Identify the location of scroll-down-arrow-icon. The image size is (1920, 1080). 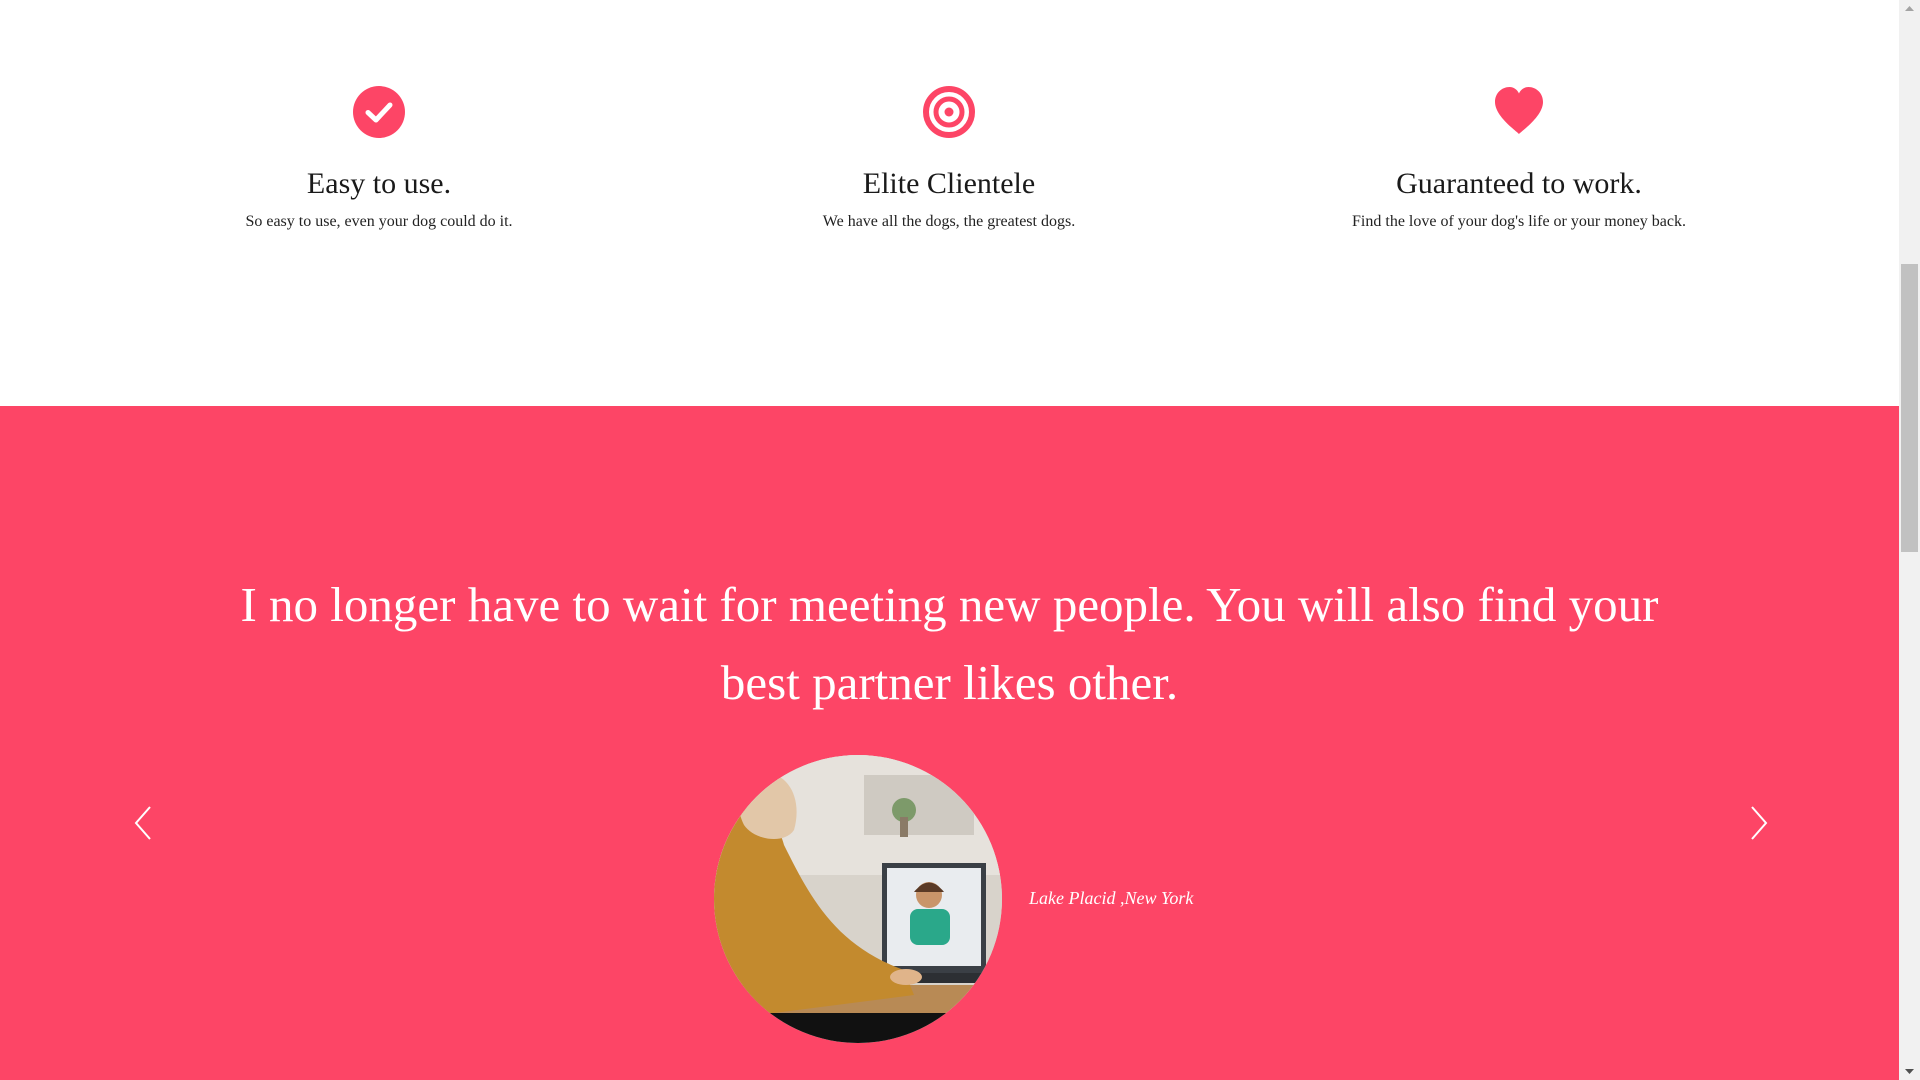
(1909, 1071).